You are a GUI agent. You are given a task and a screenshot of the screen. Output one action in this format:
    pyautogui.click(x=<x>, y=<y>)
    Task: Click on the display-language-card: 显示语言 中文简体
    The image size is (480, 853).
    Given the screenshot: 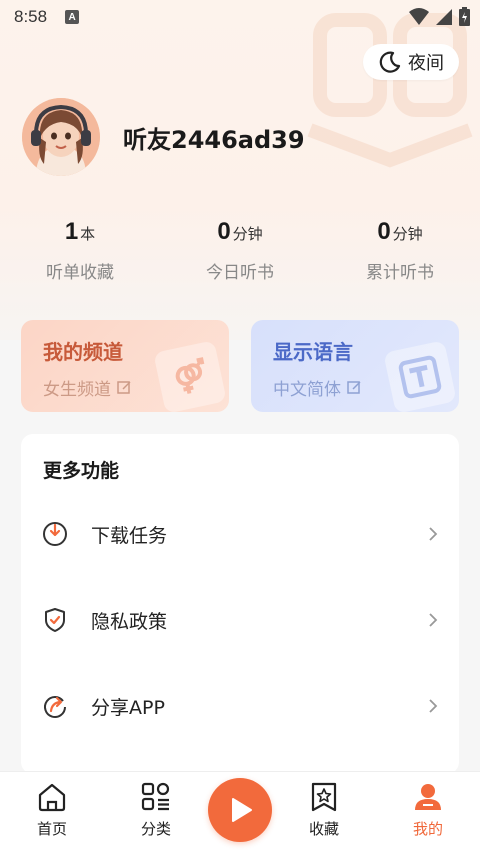 What is the action you would take?
    pyautogui.click(x=355, y=366)
    